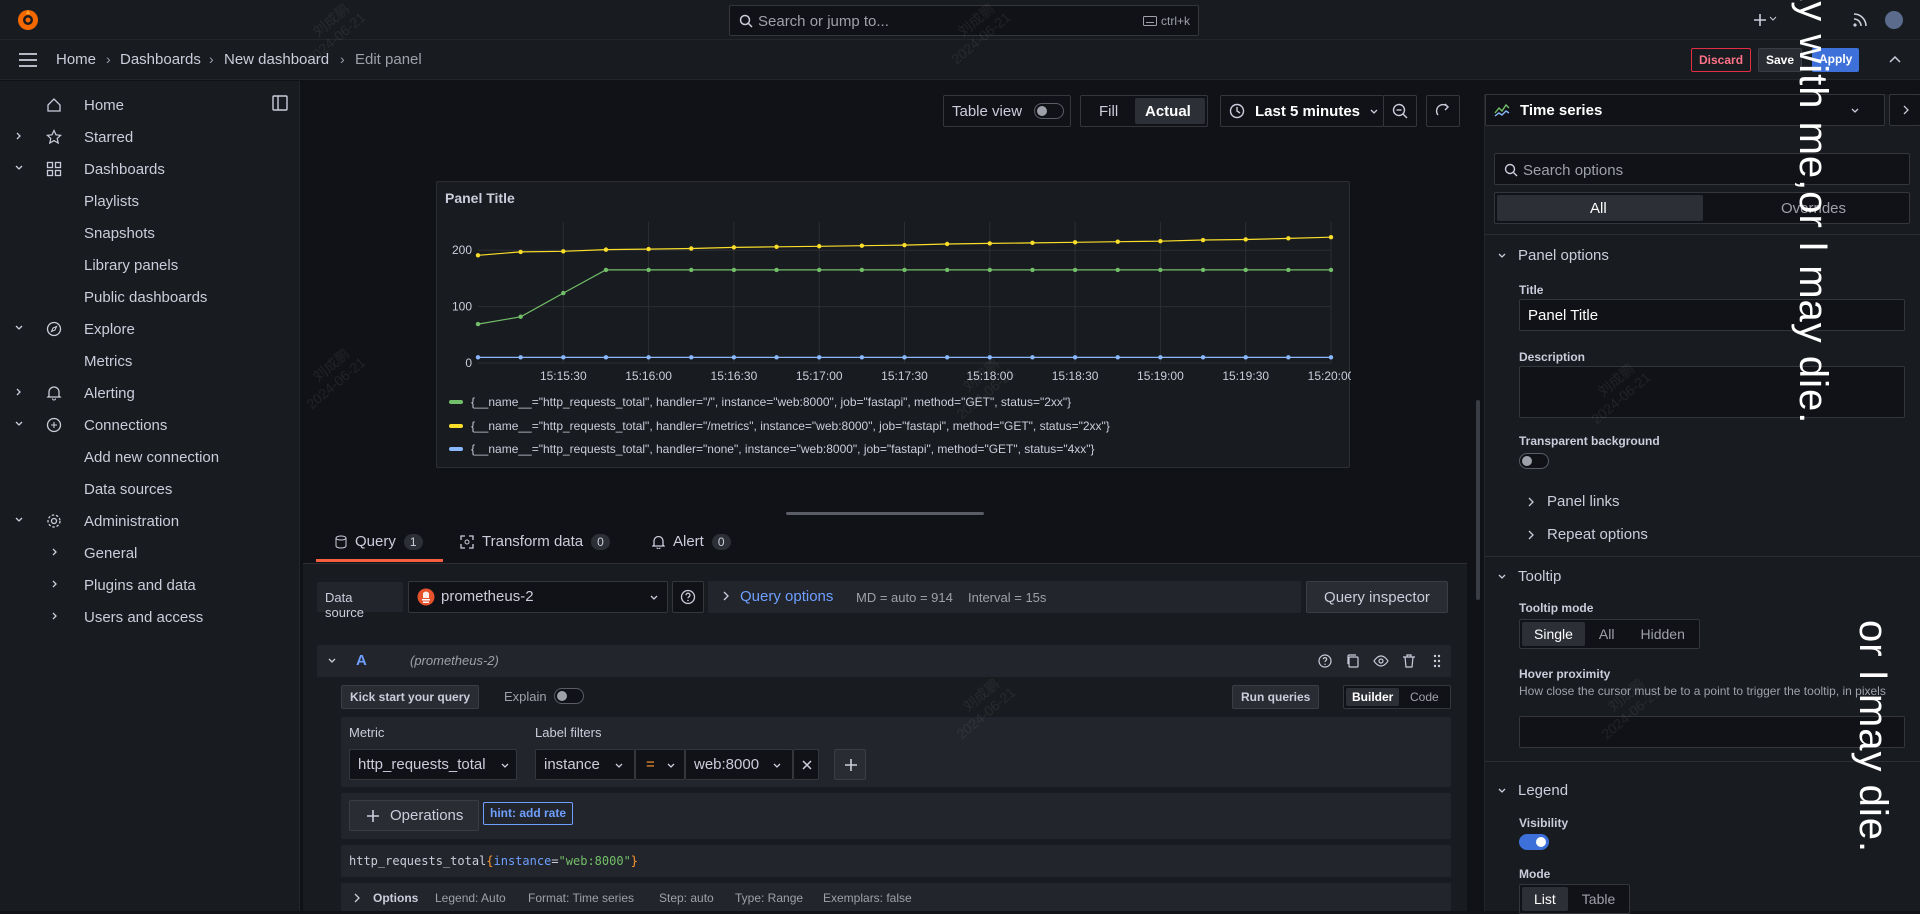  I want to click on help-icon, so click(1325, 661).